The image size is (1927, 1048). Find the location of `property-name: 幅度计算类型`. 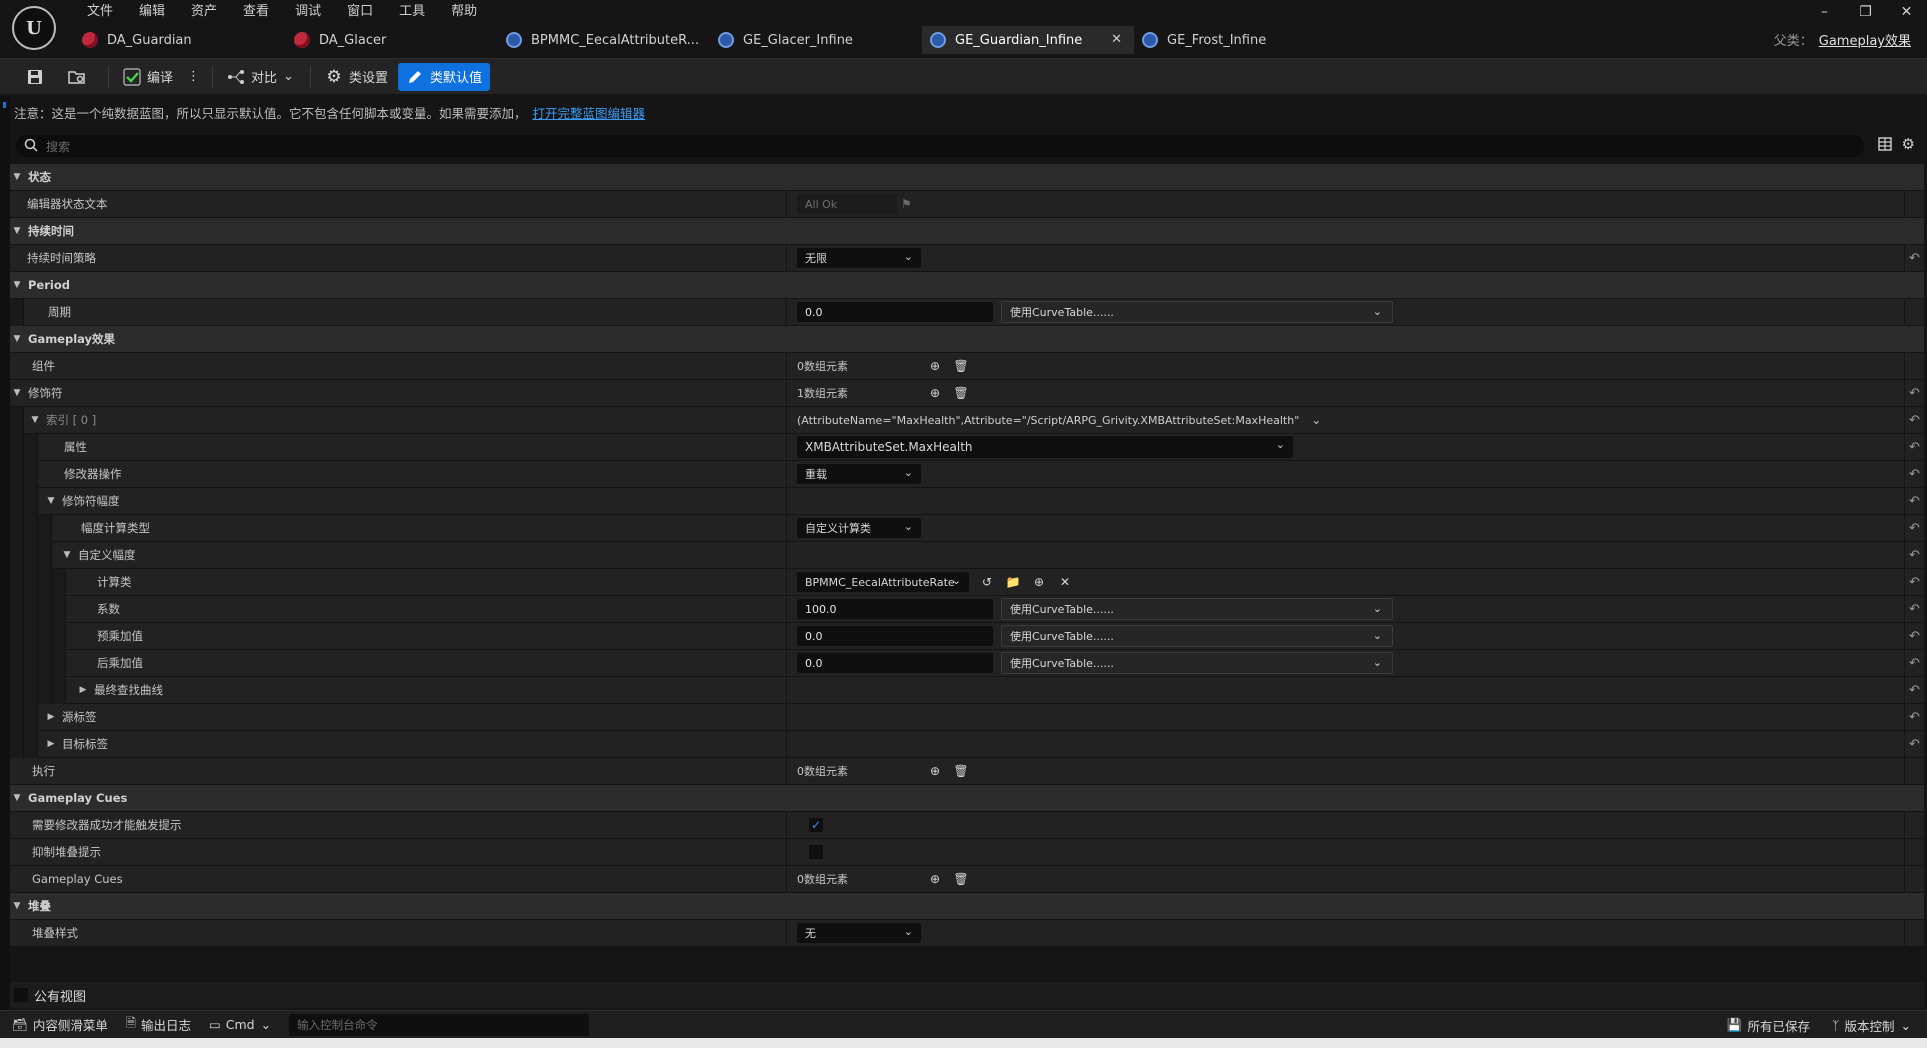

property-name: 幅度计算类型 is located at coordinates (397, 528).